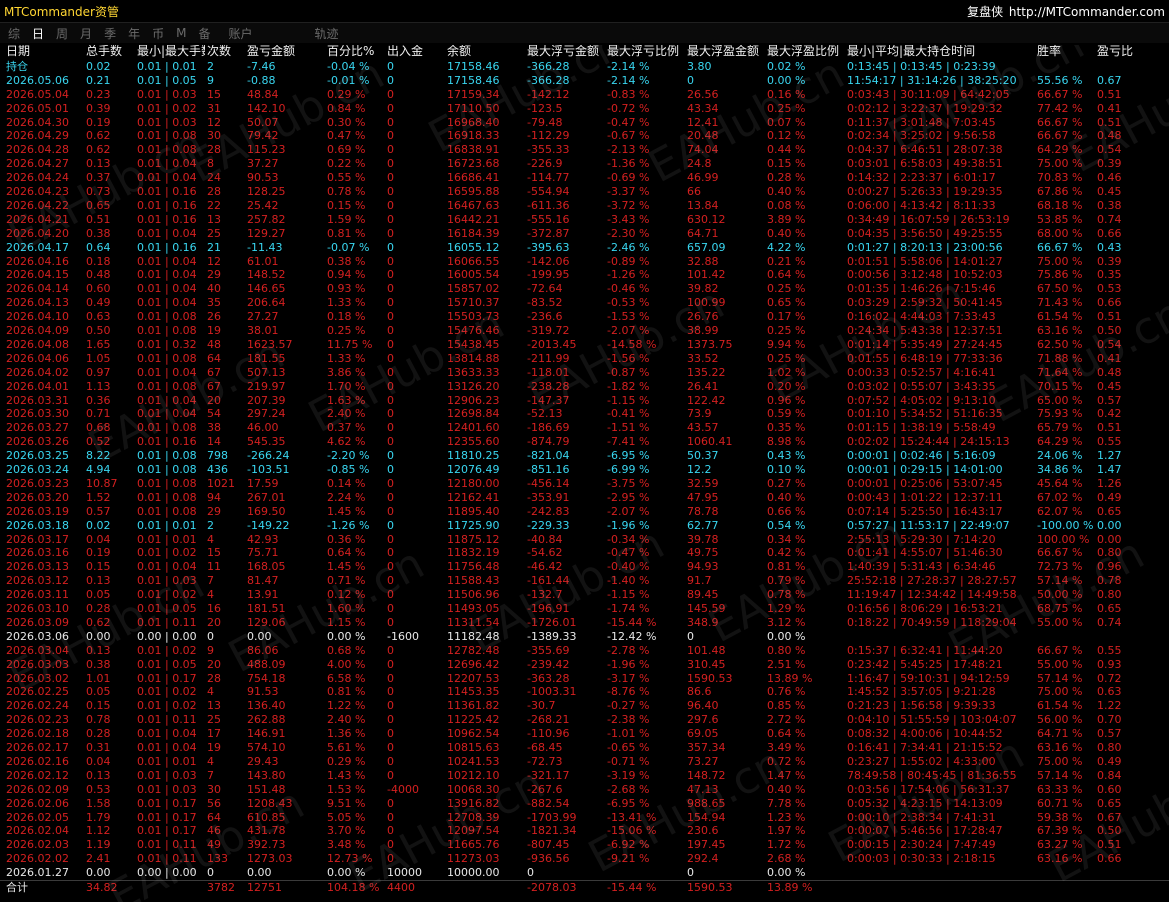 Image resolution: width=1169 pixels, height=902 pixels. Describe the element at coordinates (416, 52) in the screenshot. I see `column-header: 出入金` at that location.